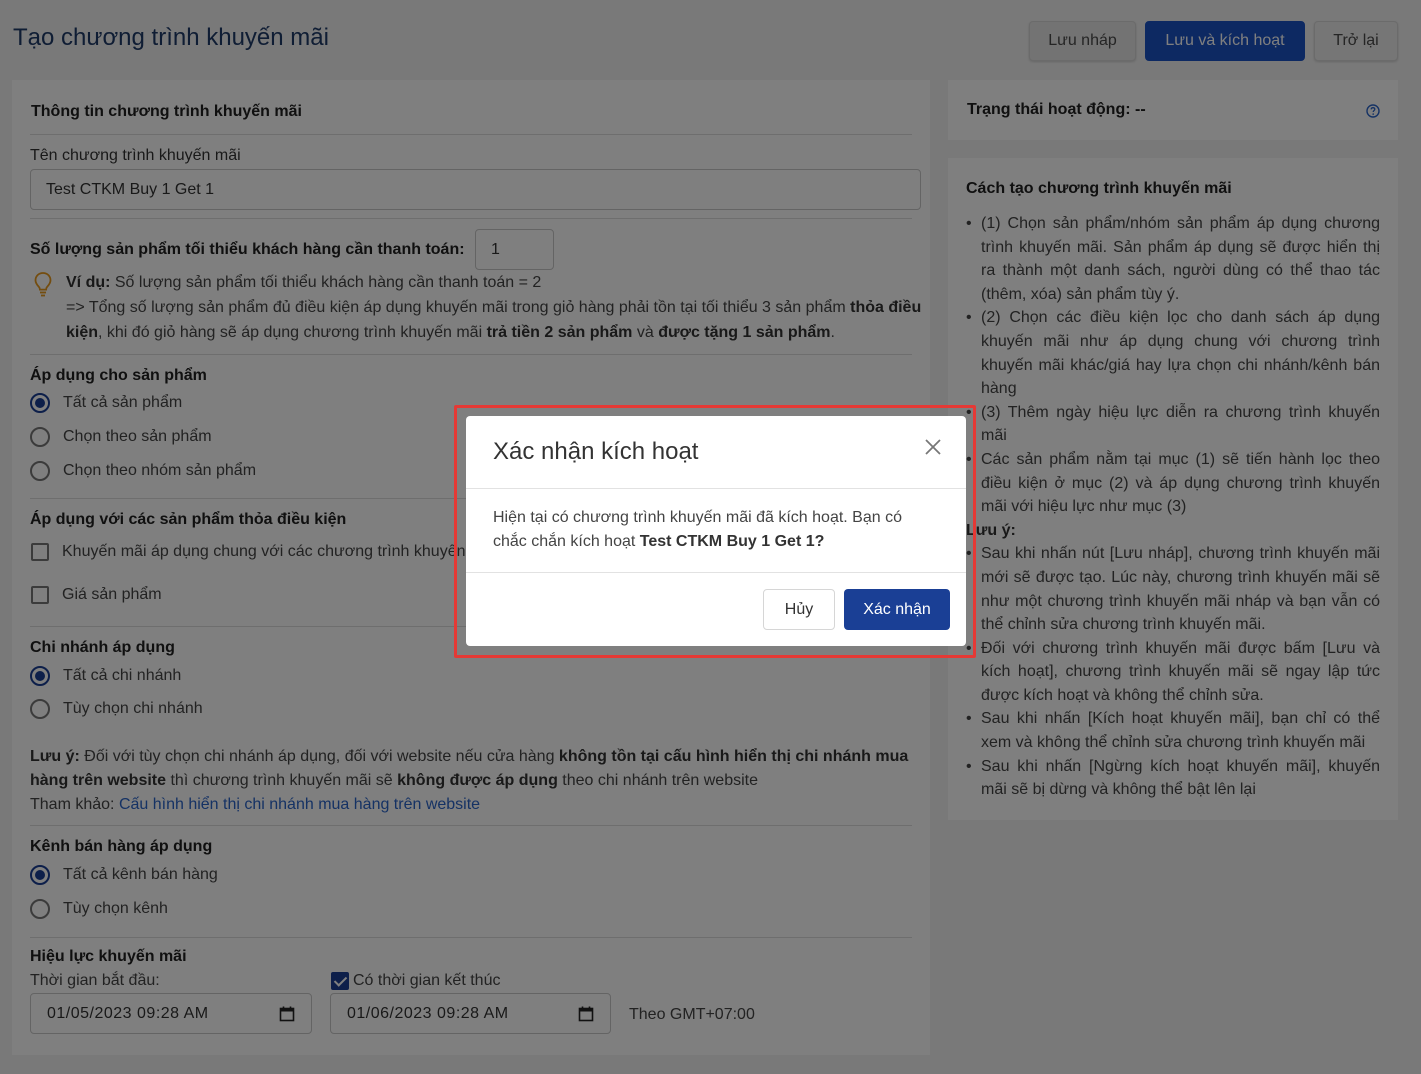 The height and width of the screenshot is (1074, 1421). What do you see at coordinates (732, 541) in the screenshot?
I see `dialog-message-promo-name: Test CTKM Buy 1 Get 1?` at bounding box center [732, 541].